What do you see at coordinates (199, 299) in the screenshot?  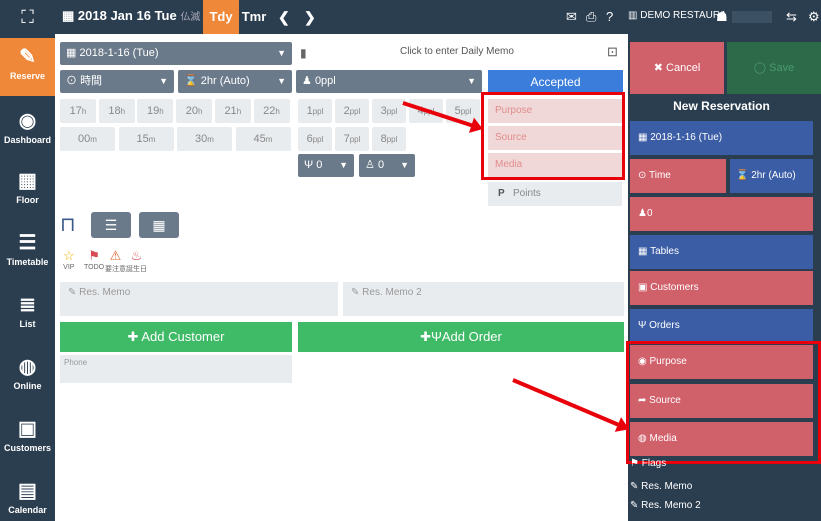 I see `res-memo-field: ✎ Res. Memo` at bounding box center [199, 299].